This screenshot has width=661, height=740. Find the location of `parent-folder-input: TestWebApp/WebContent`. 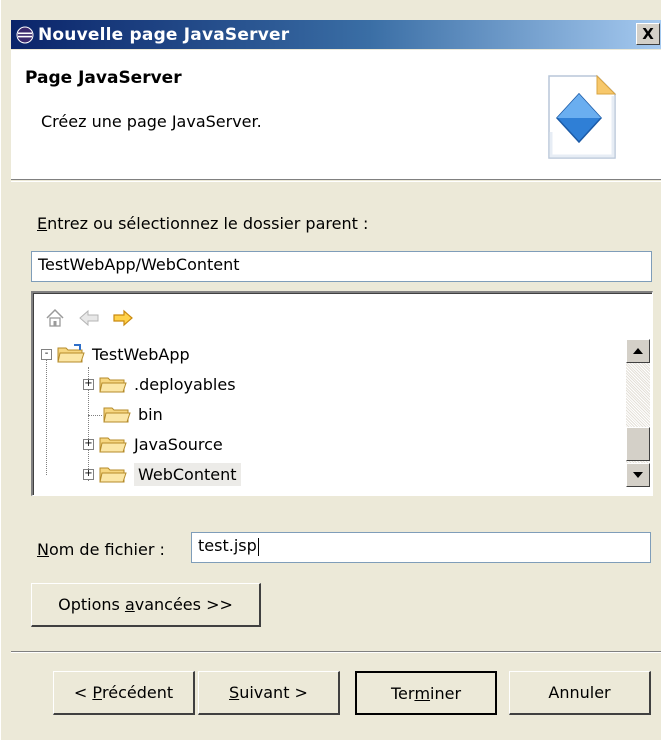

parent-folder-input: TestWebApp/WebContent is located at coordinates (341, 266).